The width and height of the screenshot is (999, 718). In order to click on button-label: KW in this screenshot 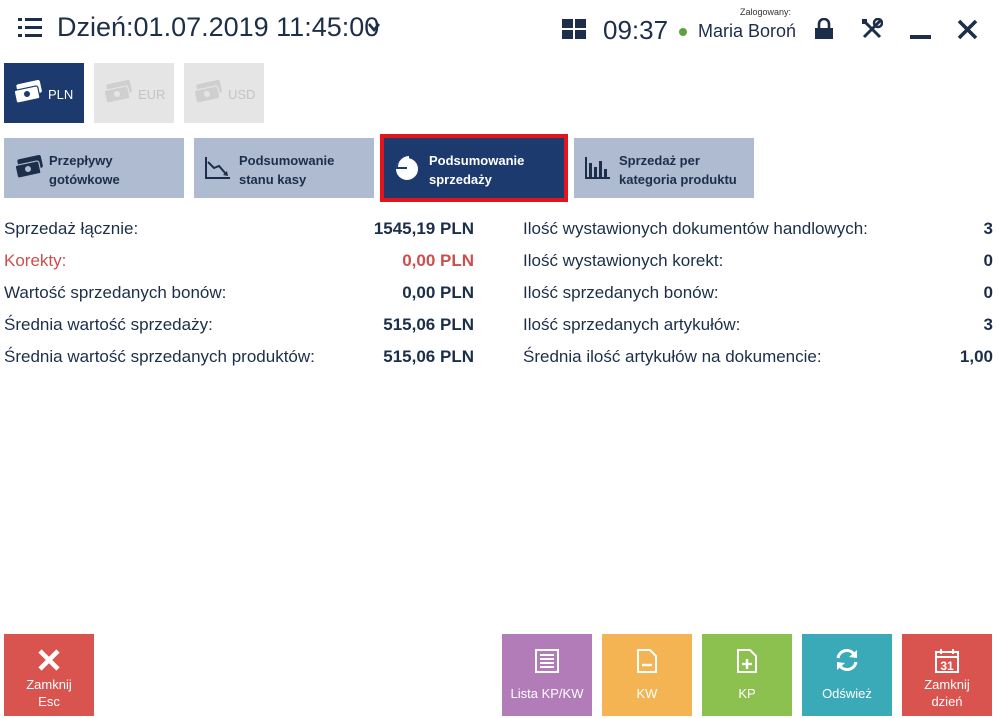, I will do `click(647, 693)`.